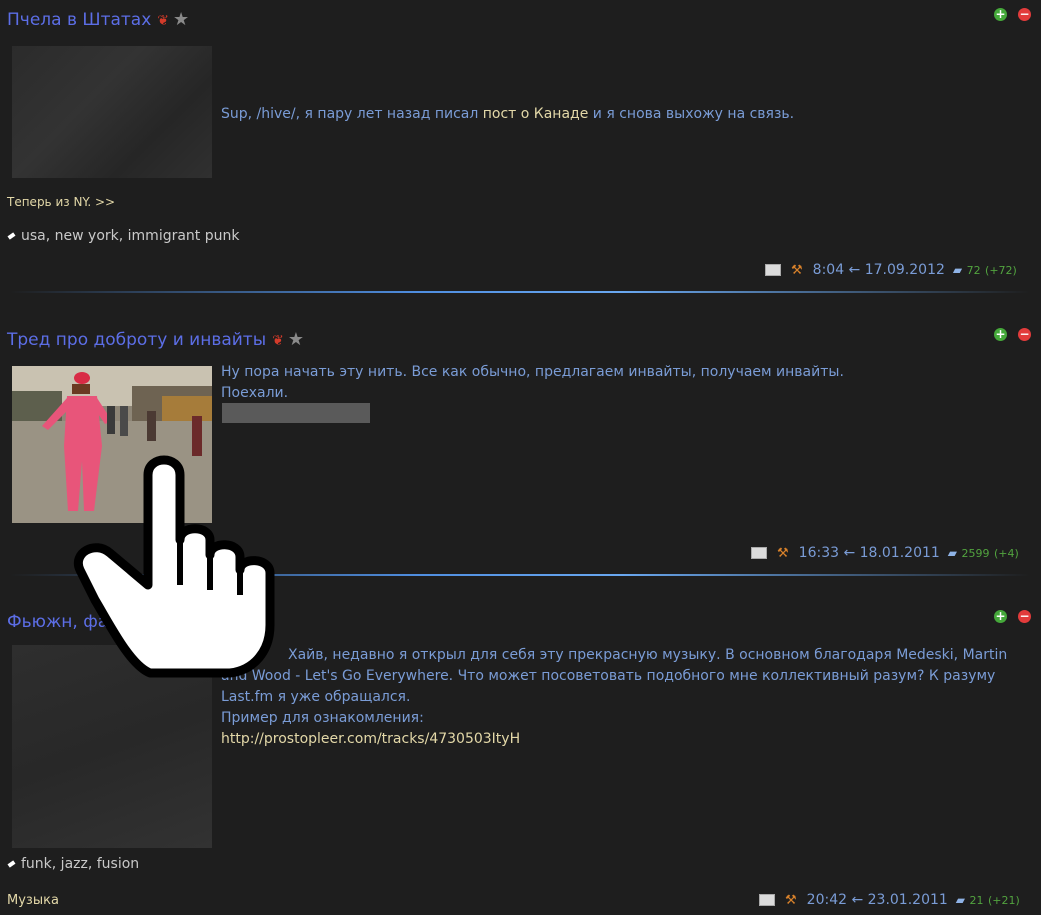  I want to click on post-title: Фьюжн, фанк, so click(68, 622).